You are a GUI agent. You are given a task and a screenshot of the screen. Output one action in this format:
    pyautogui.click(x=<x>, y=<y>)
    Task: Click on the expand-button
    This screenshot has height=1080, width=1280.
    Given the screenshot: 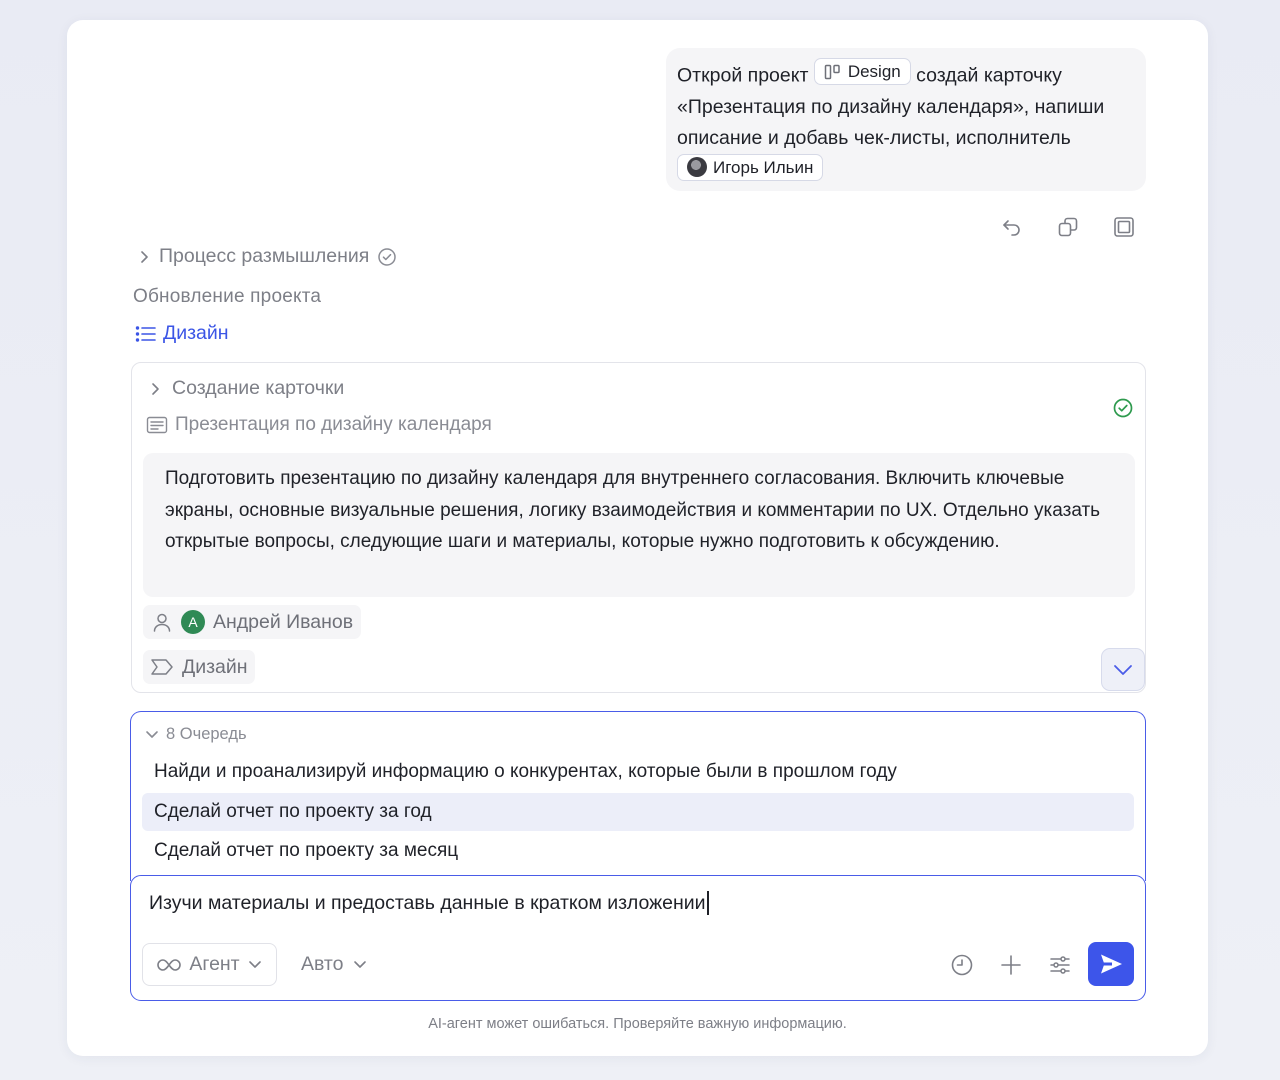 What is the action you would take?
    pyautogui.click(x=1123, y=669)
    